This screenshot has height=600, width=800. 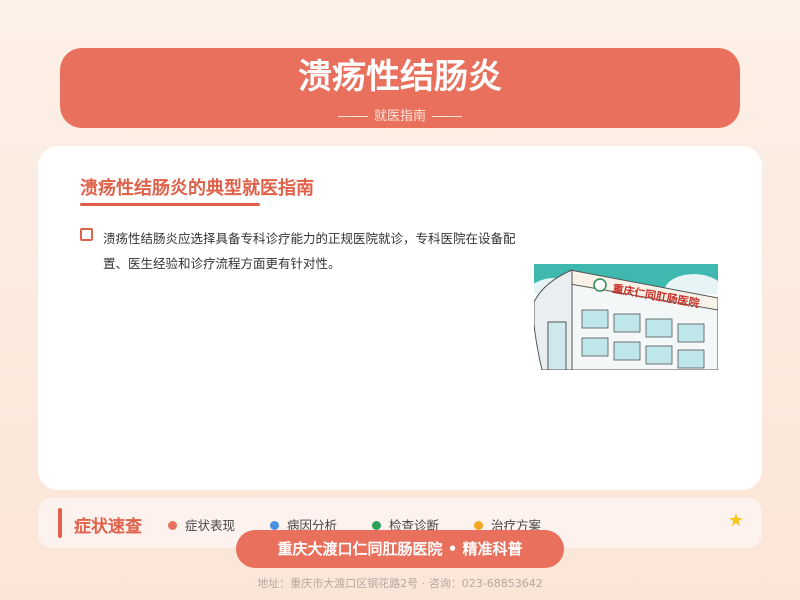 I want to click on hospital-badge: 重庆大渡口仁同肛肠医院 • 精准科普, so click(x=400, y=549).